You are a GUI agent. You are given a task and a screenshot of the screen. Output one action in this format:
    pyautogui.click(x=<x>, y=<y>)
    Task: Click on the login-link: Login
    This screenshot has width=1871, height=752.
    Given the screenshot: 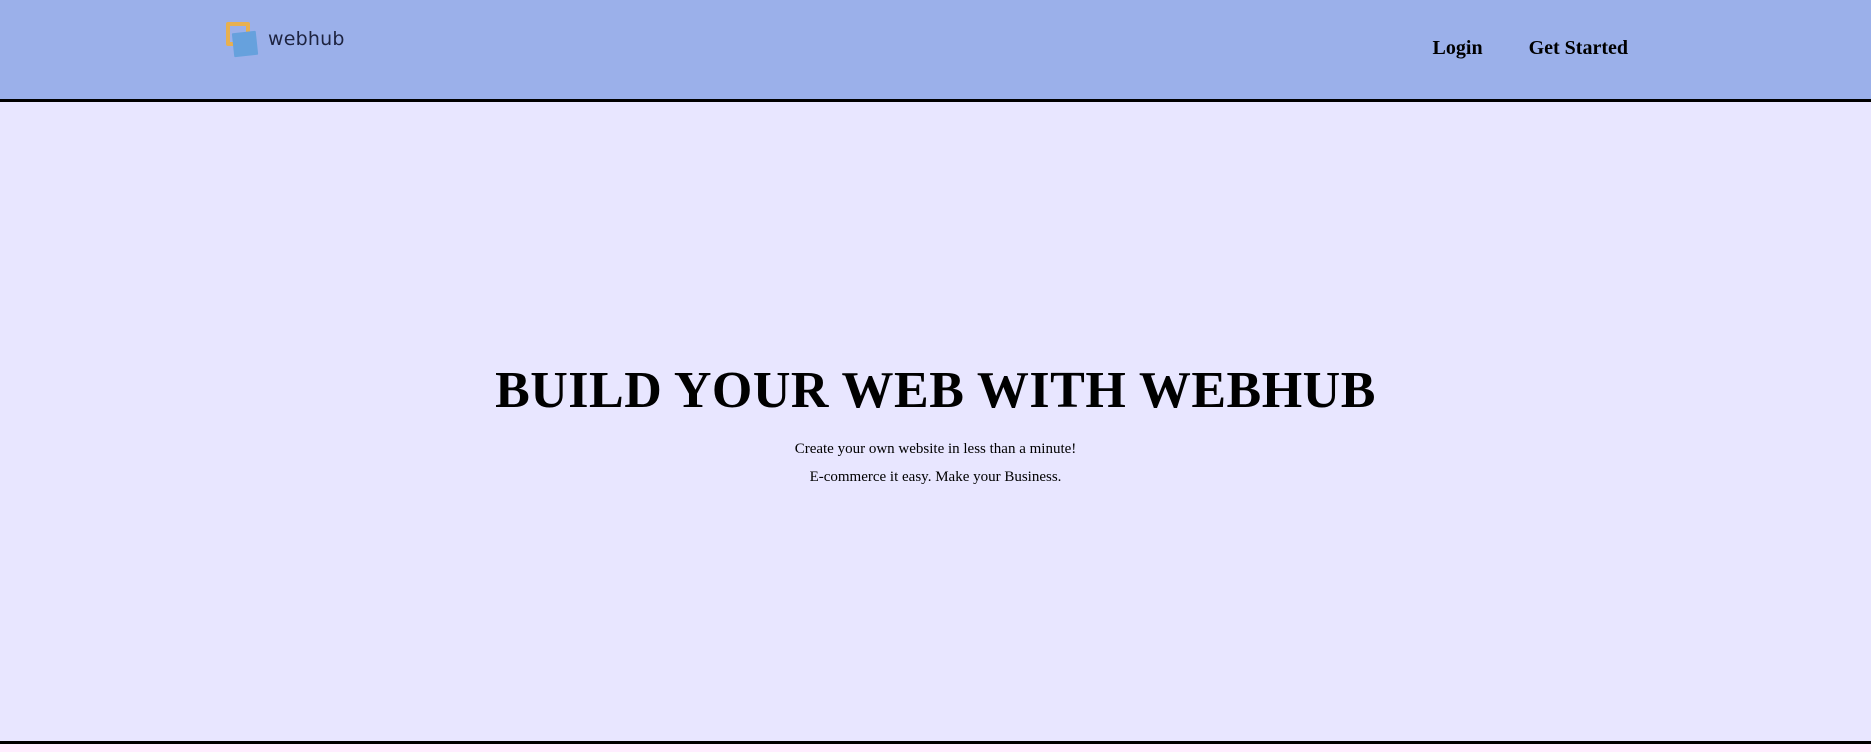 What is the action you would take?
    pyautogui.click(x=1458, y=48)
    